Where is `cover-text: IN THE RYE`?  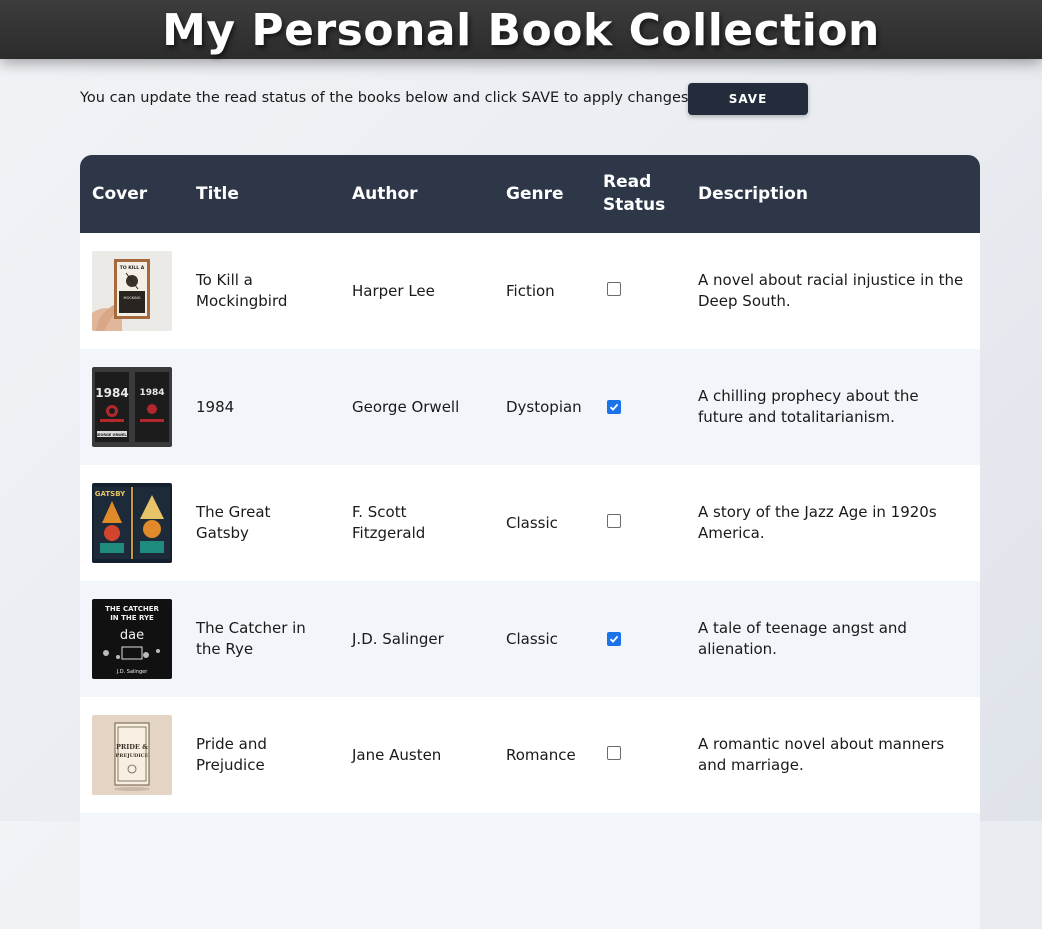
cover-text: IN THE RYE is located at coordinates (132, 618).